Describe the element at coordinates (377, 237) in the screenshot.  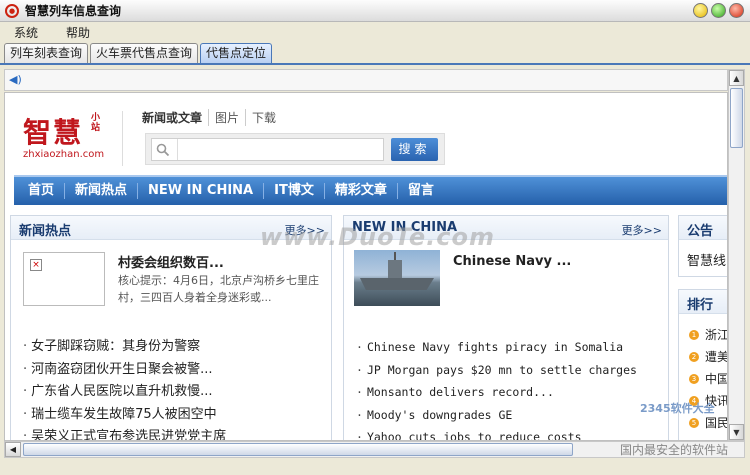
I see `watermark: www.DuoTe.com` at that location.